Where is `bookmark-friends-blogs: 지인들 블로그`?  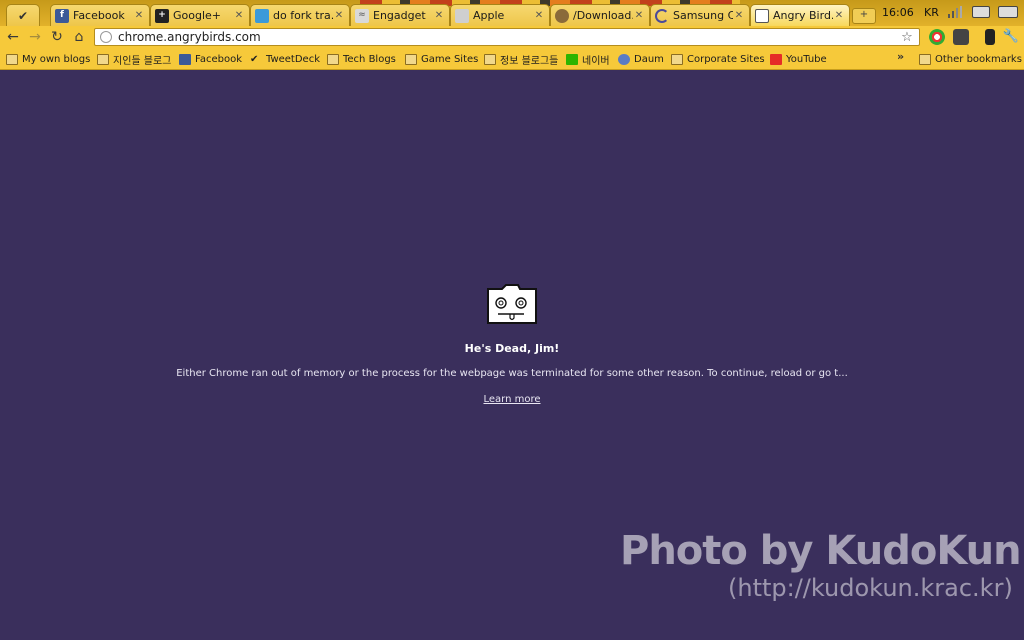
bookmark-friends-blogs: 지인들 블로그 is located at coordinates (134, 59).